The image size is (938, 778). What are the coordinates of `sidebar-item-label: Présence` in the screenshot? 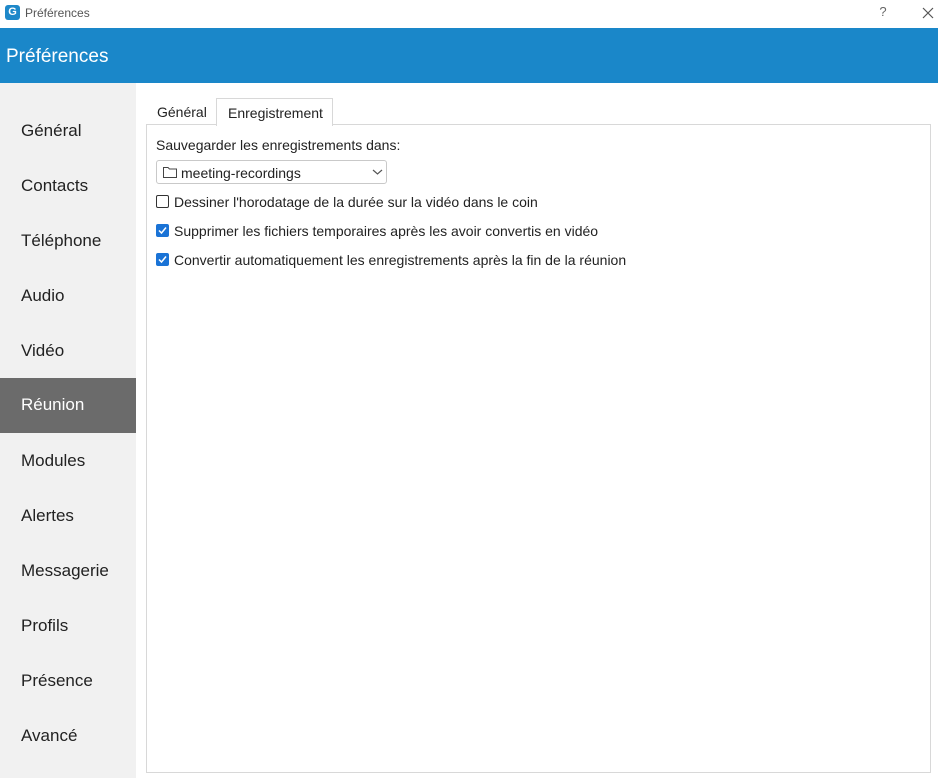 It's located at (57, 680).